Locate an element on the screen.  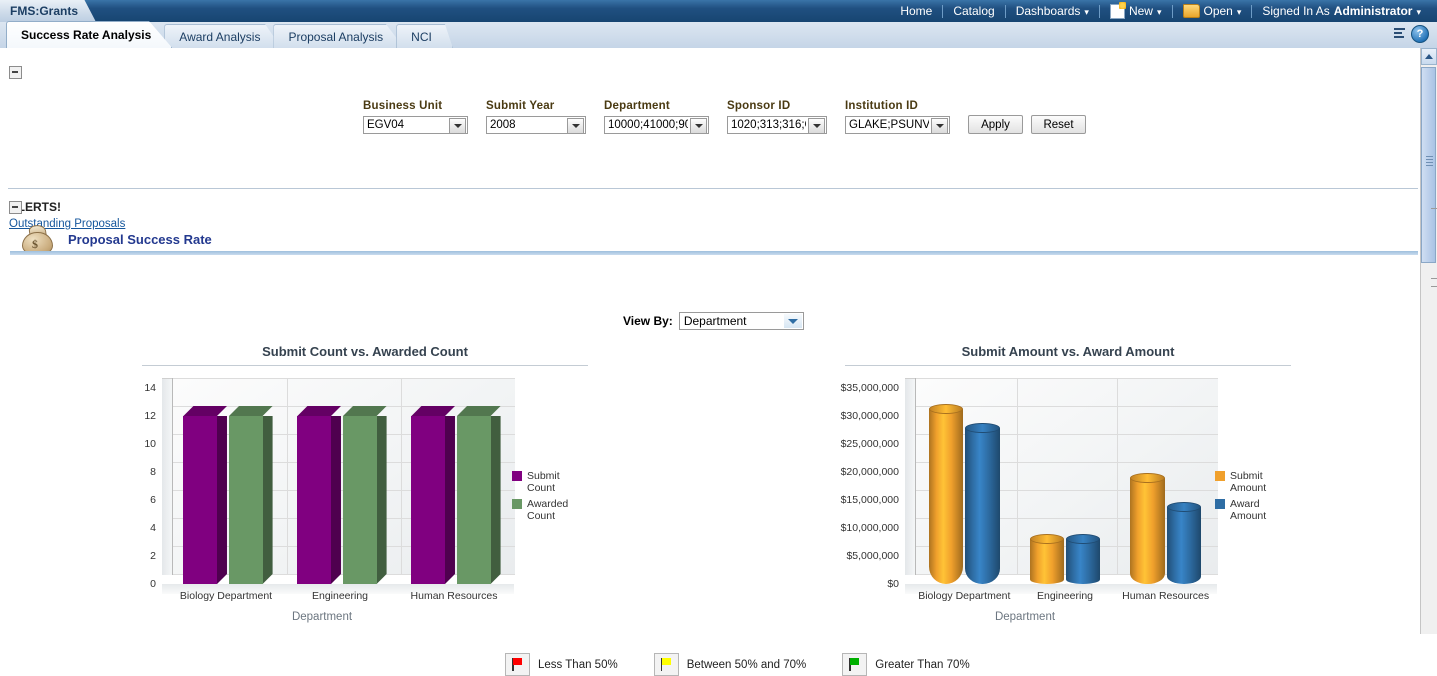
prompt-institution-id: Institution ID GLAKE;PSUNV;PS is located at coordinates (897, 117).